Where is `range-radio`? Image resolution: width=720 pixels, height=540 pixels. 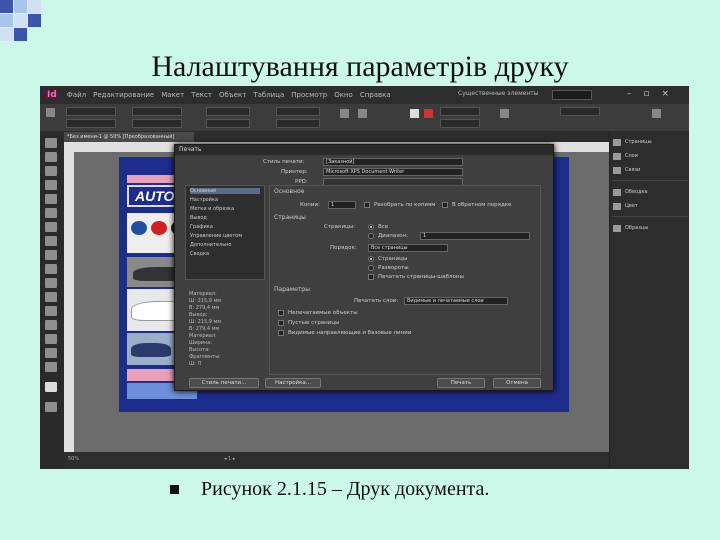
range-radio is located at coordinates (371, 236).